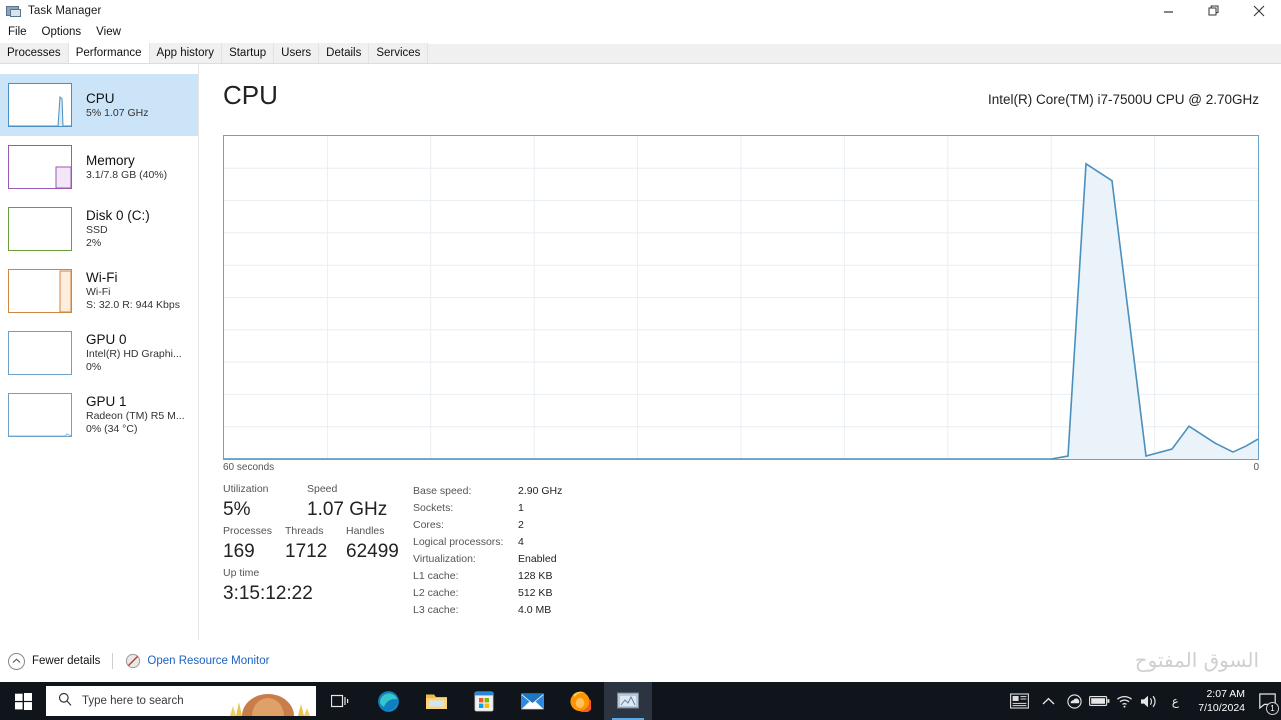 Image resolution: width=1281 pixels, height=720 pixels. What do you see at coordinates (1221, 701) in the screenshot?
I see `taskbar-clock: 2:07 AM 7/10/2024` at bounding box center [1221, 701].